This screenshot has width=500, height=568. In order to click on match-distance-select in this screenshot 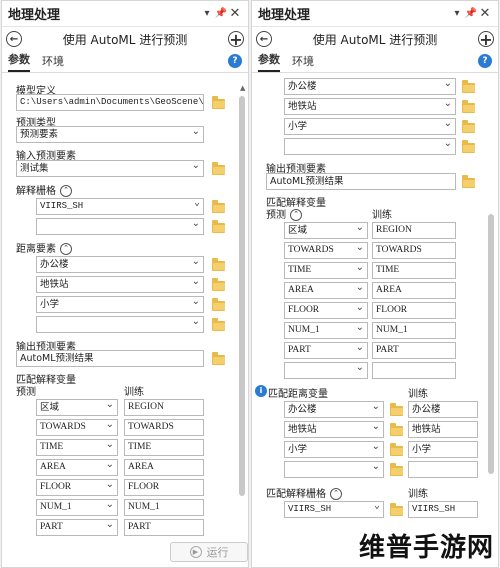, I will do `click(334, 469)`.